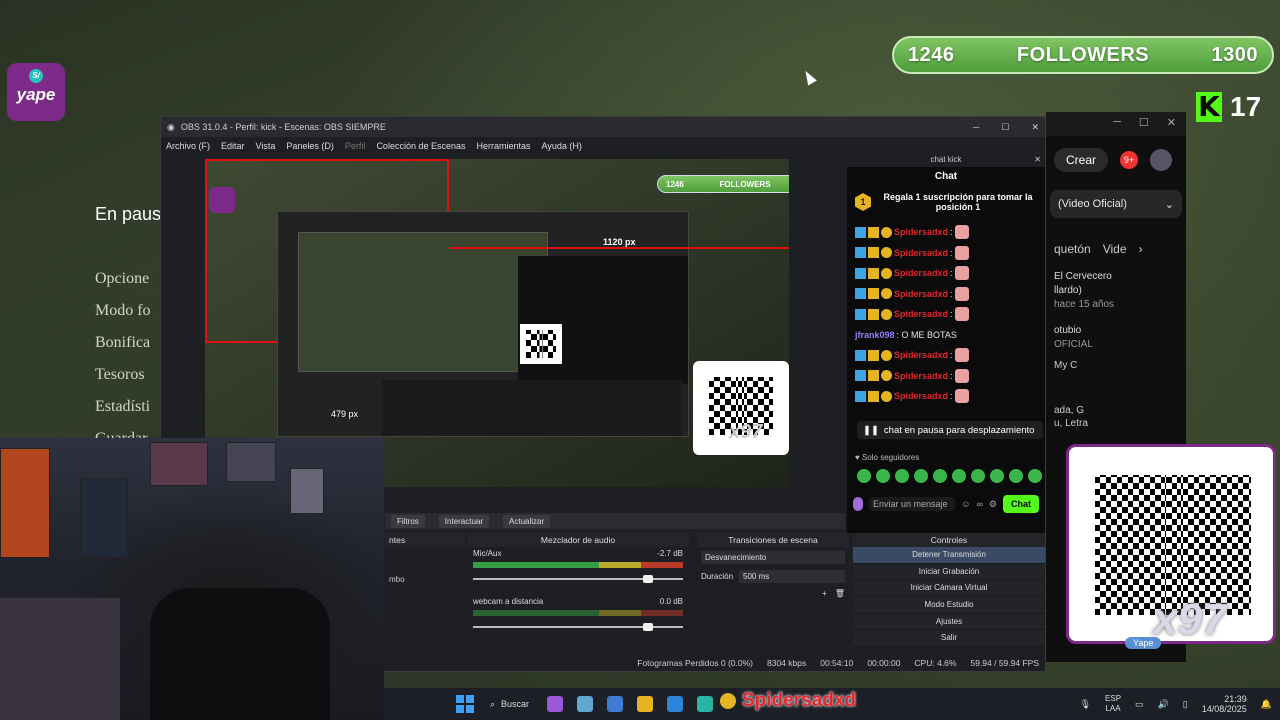 This screenshot has width=1280, height=720. Describe the element at coordinates (993, 504) in the screenshot. I see `gear-icon: ⚙` at that location.